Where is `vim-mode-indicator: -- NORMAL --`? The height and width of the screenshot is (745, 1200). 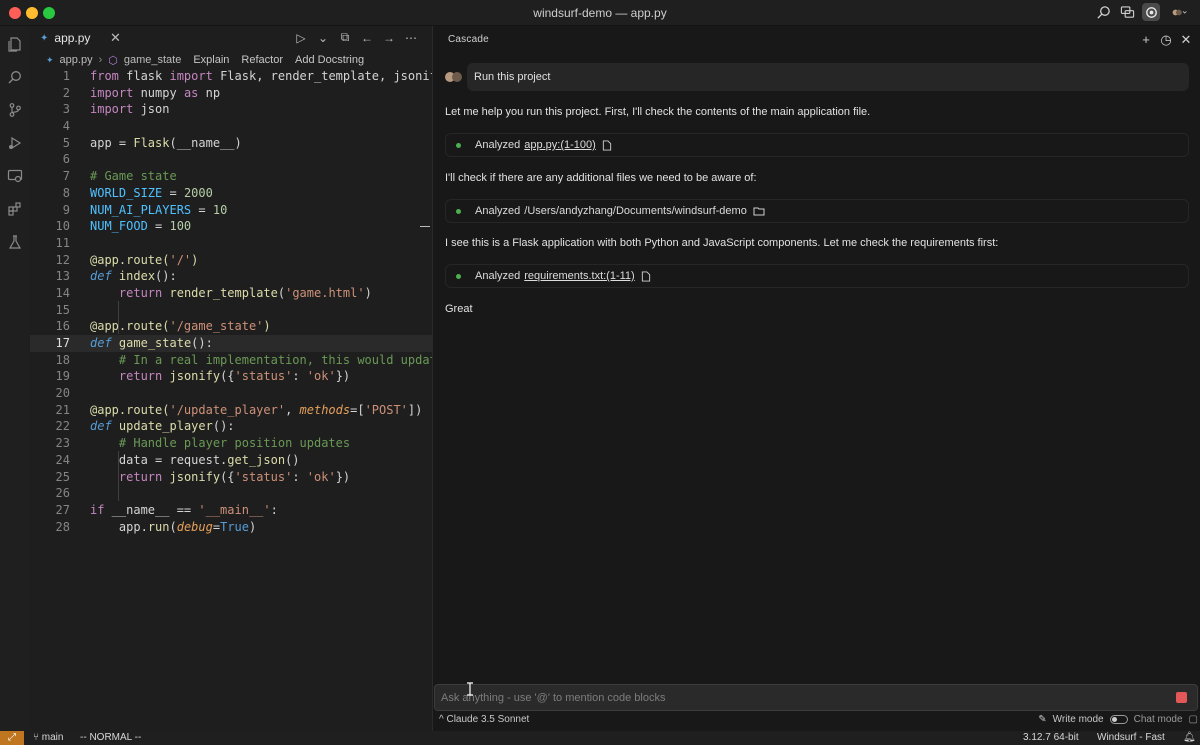
vim-mode-indicator: -- NORMAL -- is located at coordinates (111, 737).